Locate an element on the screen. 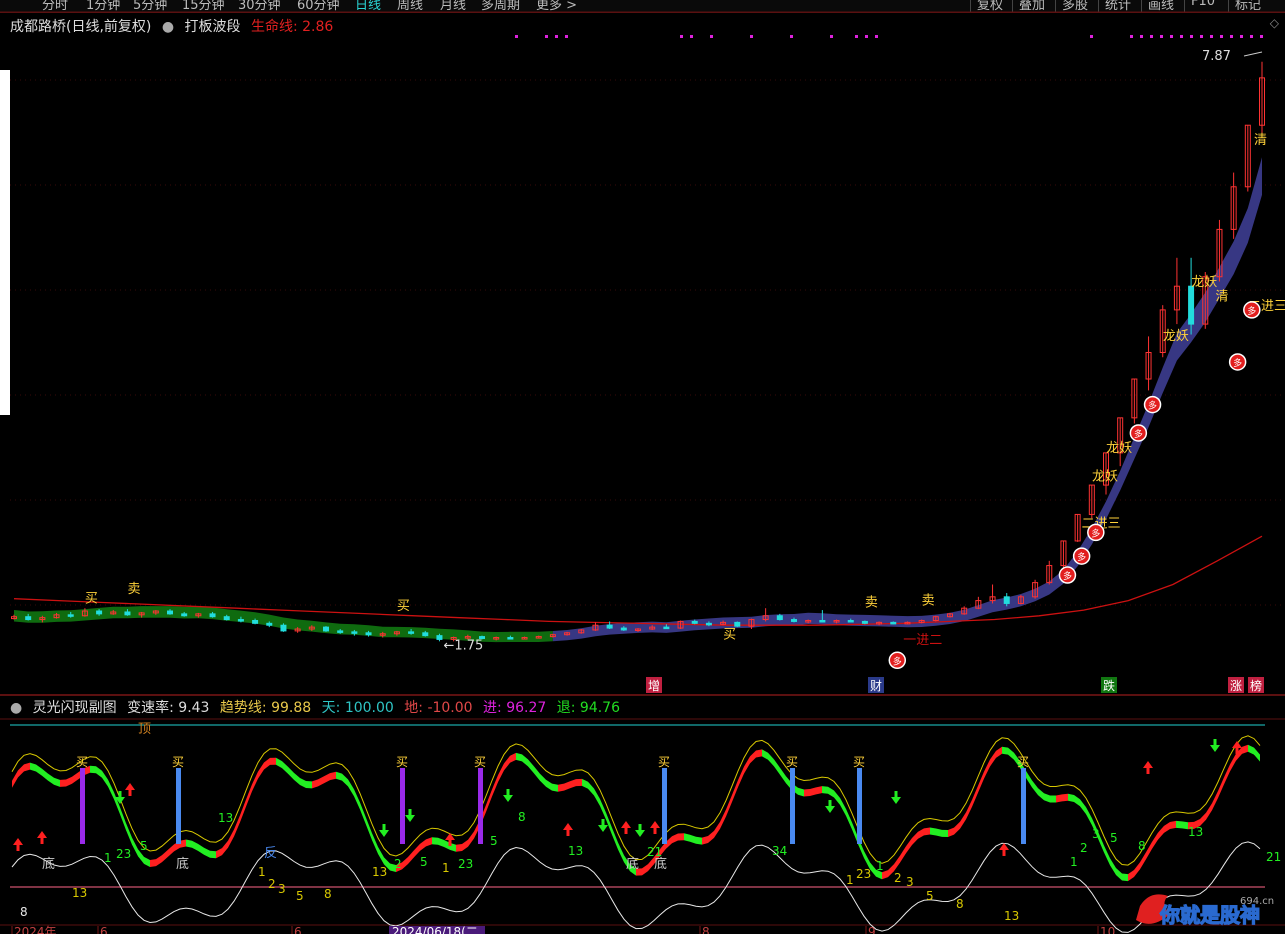  date-label-1: 6 is located at coordinates (102, 929).